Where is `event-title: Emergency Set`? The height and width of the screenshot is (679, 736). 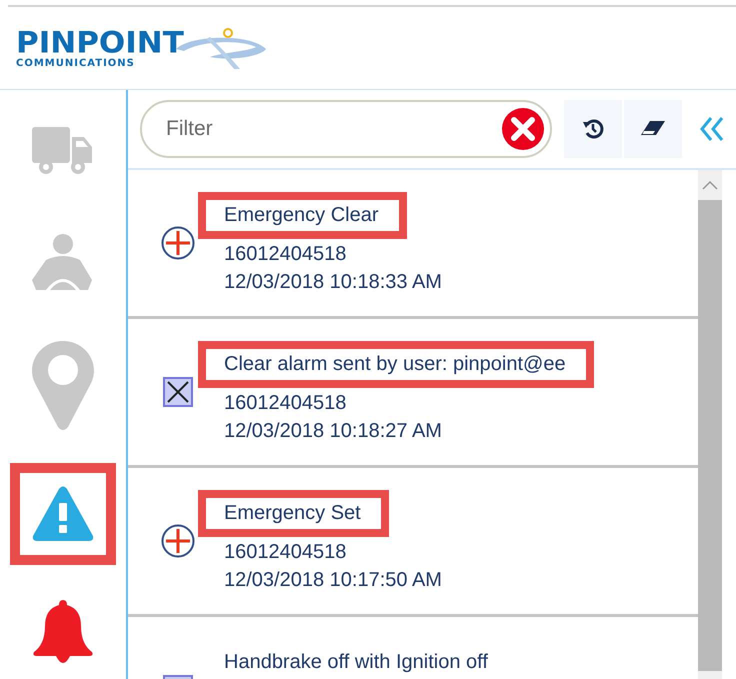 event-title: Emergency Set is located at coordinates (292, 513).